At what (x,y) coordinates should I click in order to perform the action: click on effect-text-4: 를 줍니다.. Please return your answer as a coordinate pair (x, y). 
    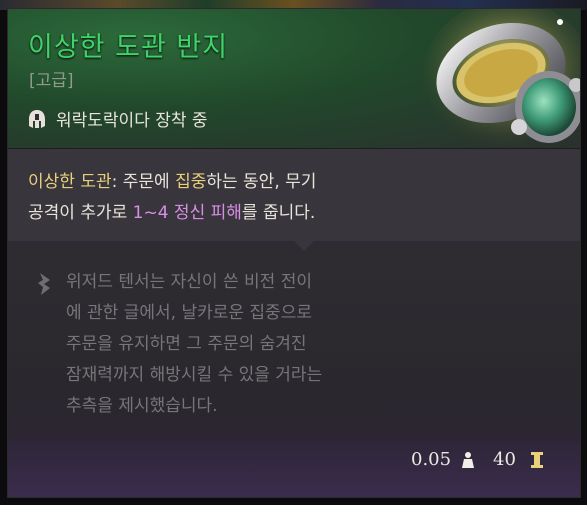
    Looking at the image, I should click on (278, 213).